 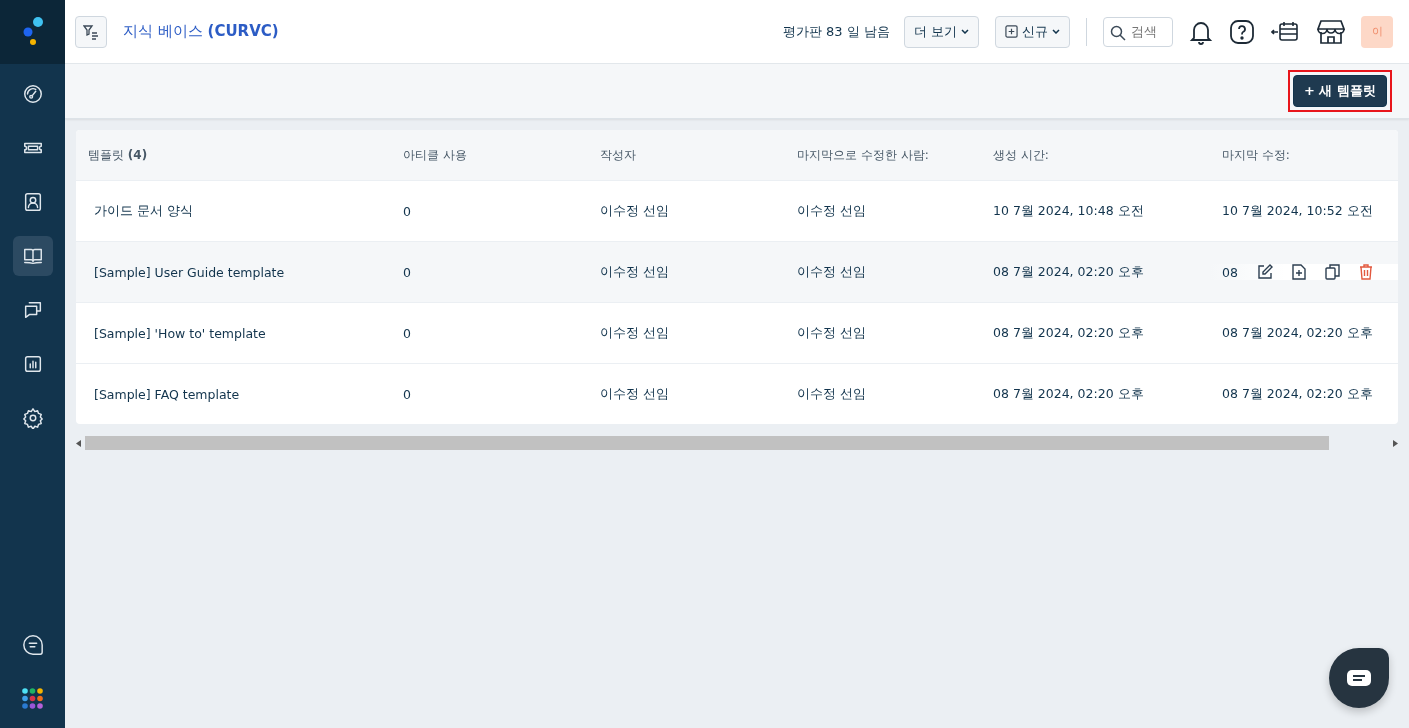 I want to click on filter-icon, so click(x=91, y=31).